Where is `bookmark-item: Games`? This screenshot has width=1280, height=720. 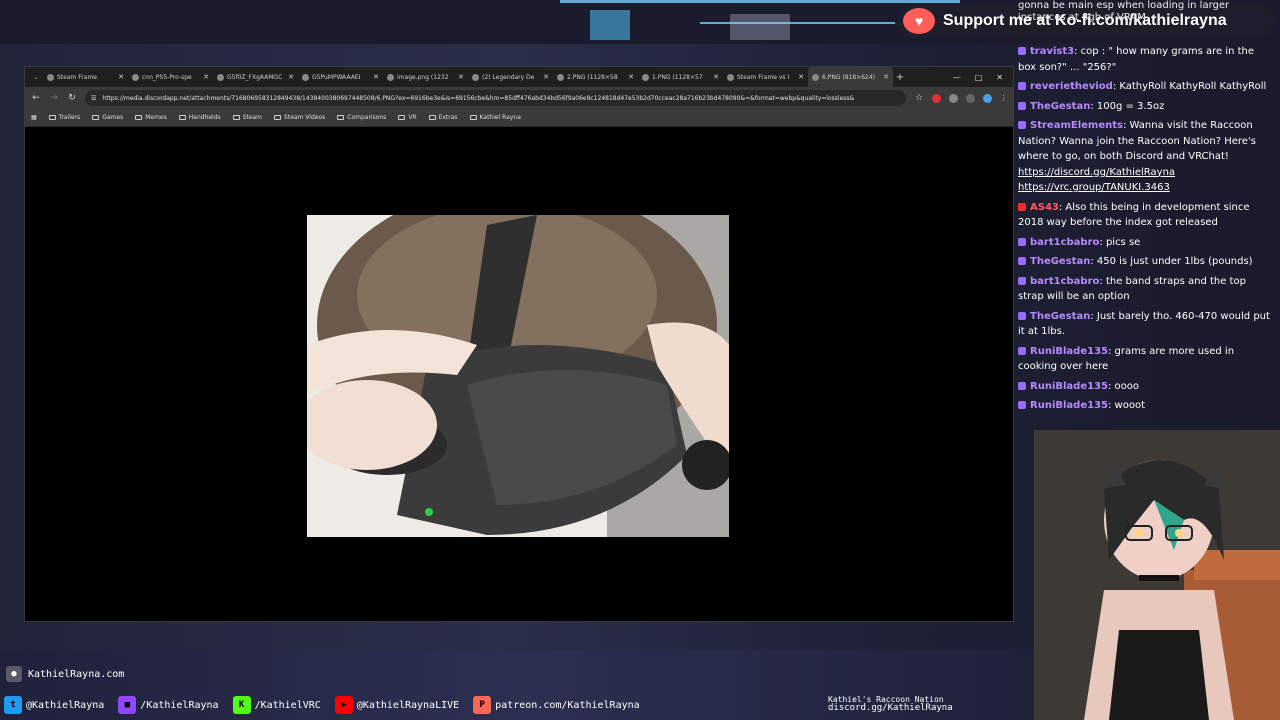 bookmark-item: Games is located at coordinates (107, 117).